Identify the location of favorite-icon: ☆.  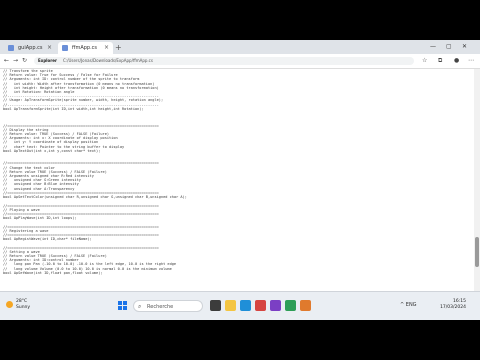
(424, 61).